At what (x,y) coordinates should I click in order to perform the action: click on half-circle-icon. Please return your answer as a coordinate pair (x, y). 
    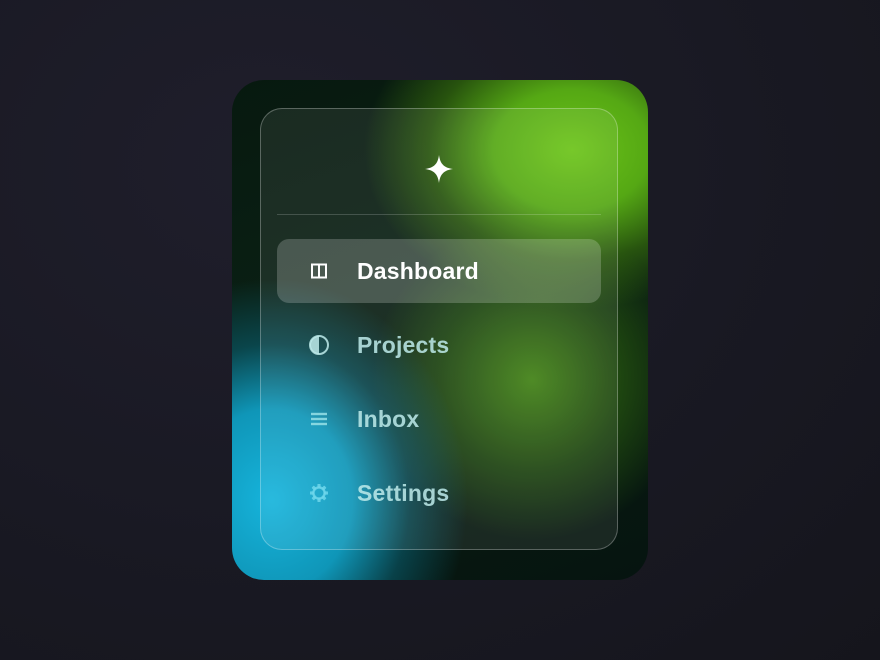
    Looking at the image, I should click on (319, 345).